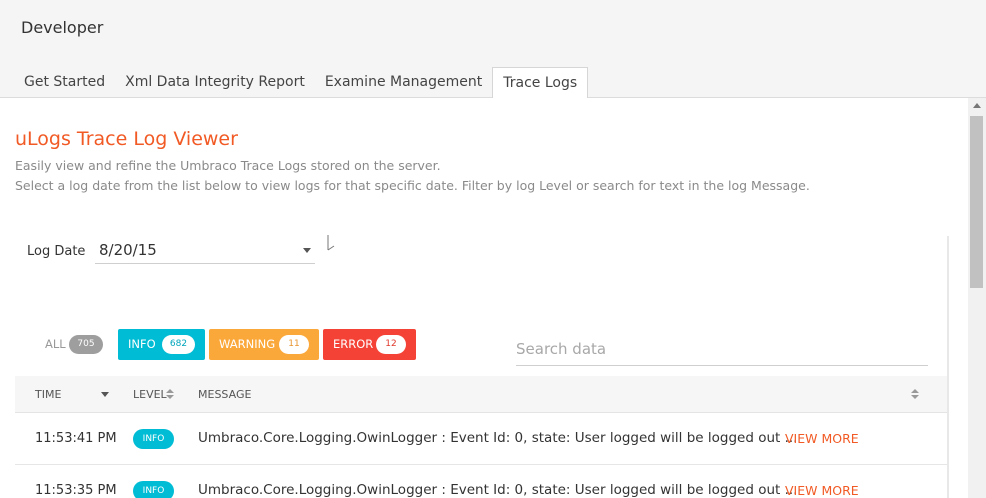  I want to click on filter-info-button: INFO 682, so click(161, 344).